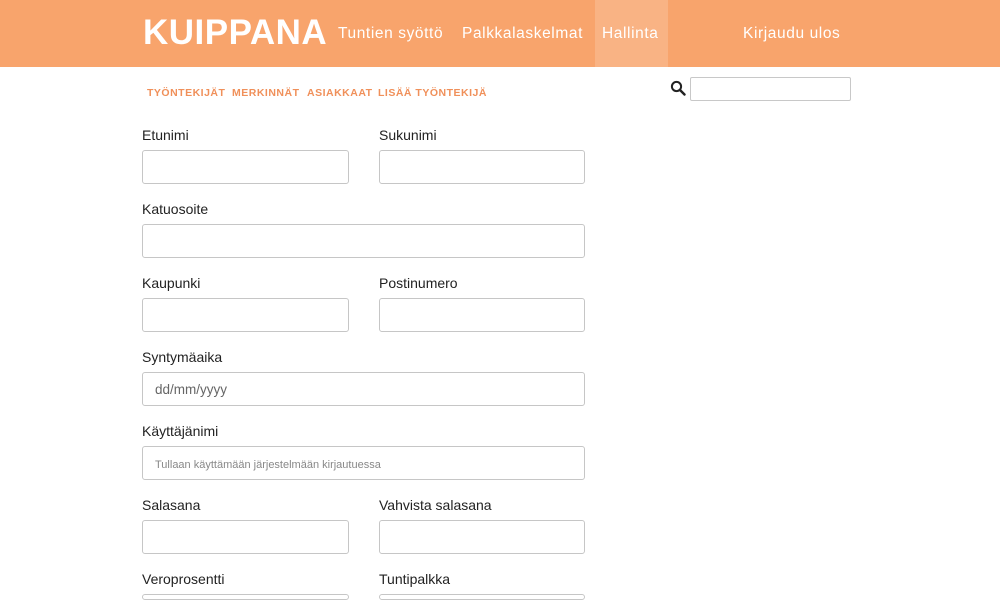 This screenshot has width=1000, height=600. I want to click on birthdate-label: Syntymäaika, so click(182, 357).